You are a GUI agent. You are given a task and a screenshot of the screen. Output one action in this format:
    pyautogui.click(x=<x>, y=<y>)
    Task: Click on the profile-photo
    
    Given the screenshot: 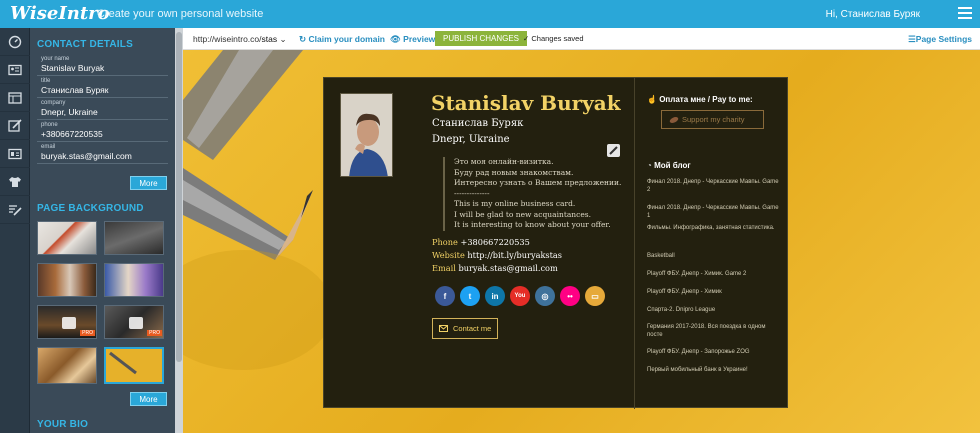 What is the action you would take?
    pyautogui.click(x=366, y=135)
    